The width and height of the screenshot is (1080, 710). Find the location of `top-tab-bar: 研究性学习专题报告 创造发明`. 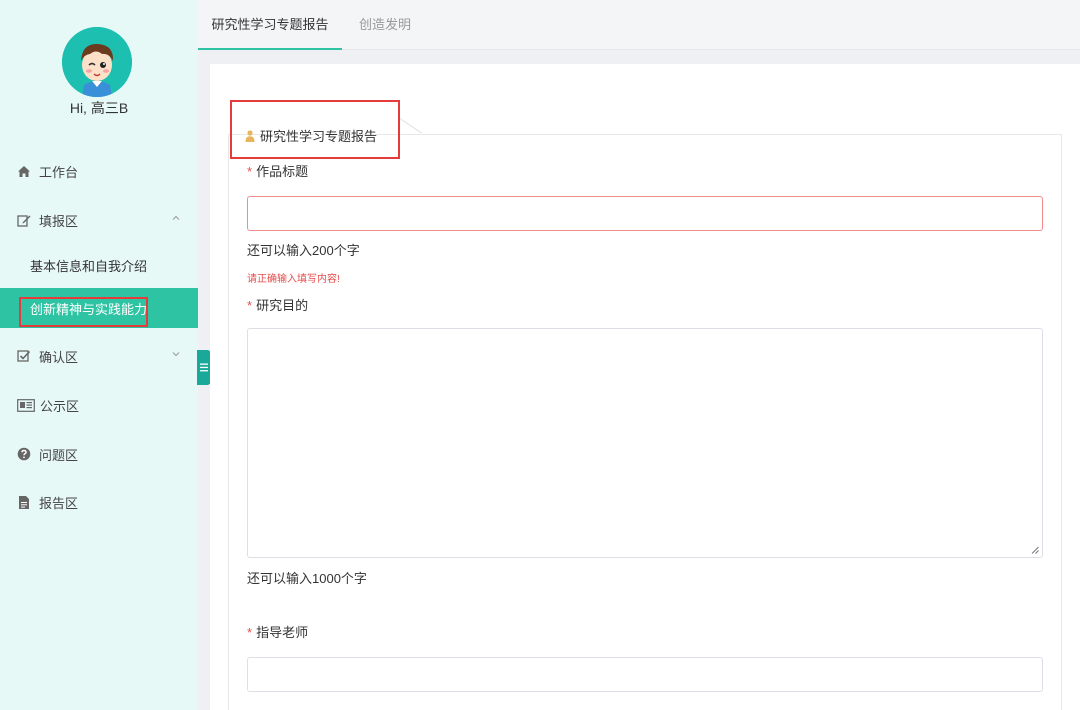

top-tab-bar: 研究性学习专题报告 创造发明 is located at coordinates (639, 25).